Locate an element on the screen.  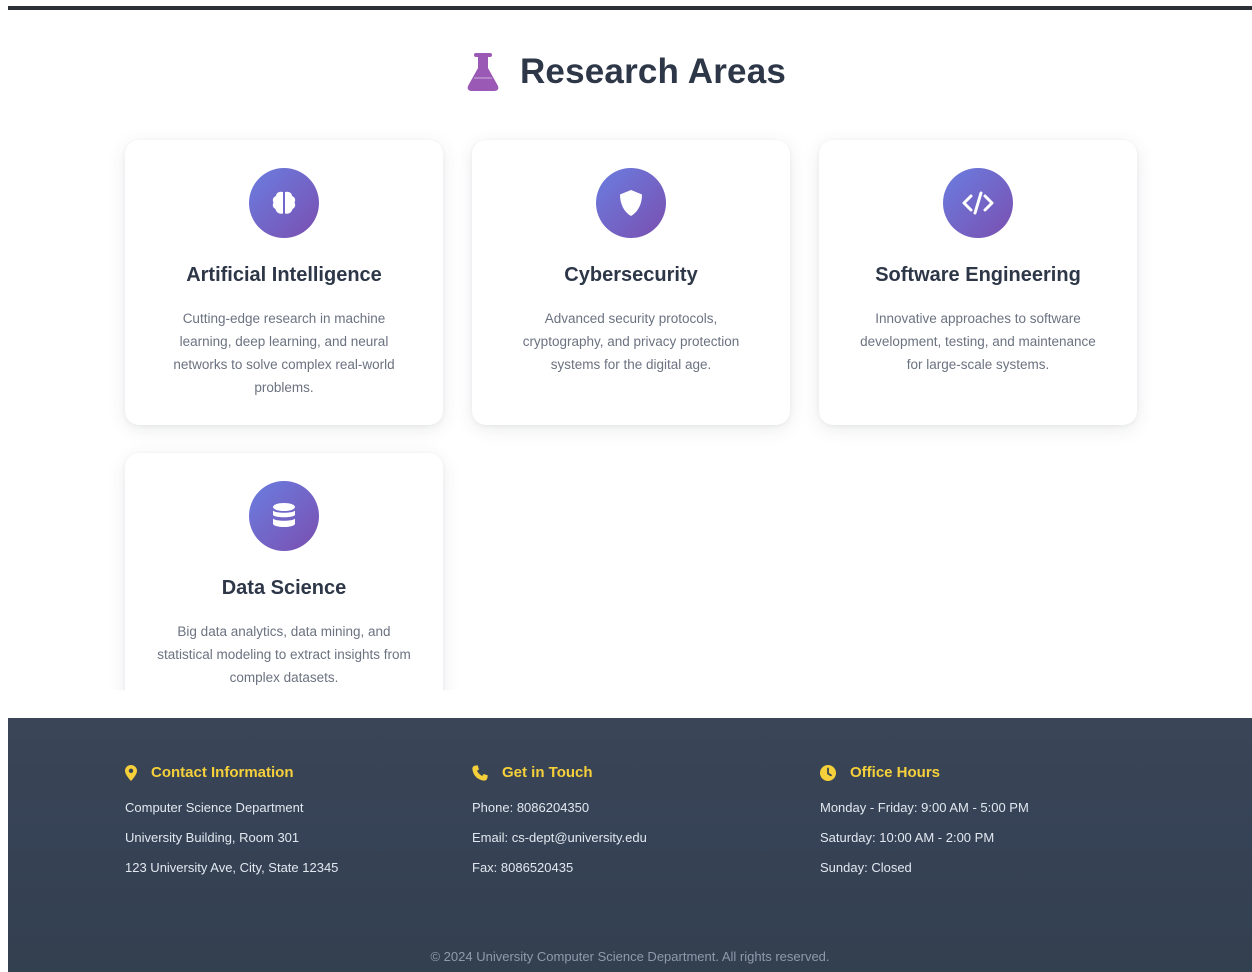
research-areas-heading: Research Areas is located at coordinates (626, 72).